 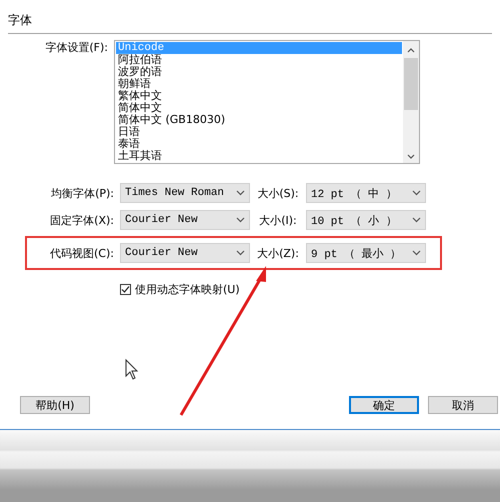 I want to click on size-dropdown: 9 pt （ 最小 ）, so click(x=366, y=253).